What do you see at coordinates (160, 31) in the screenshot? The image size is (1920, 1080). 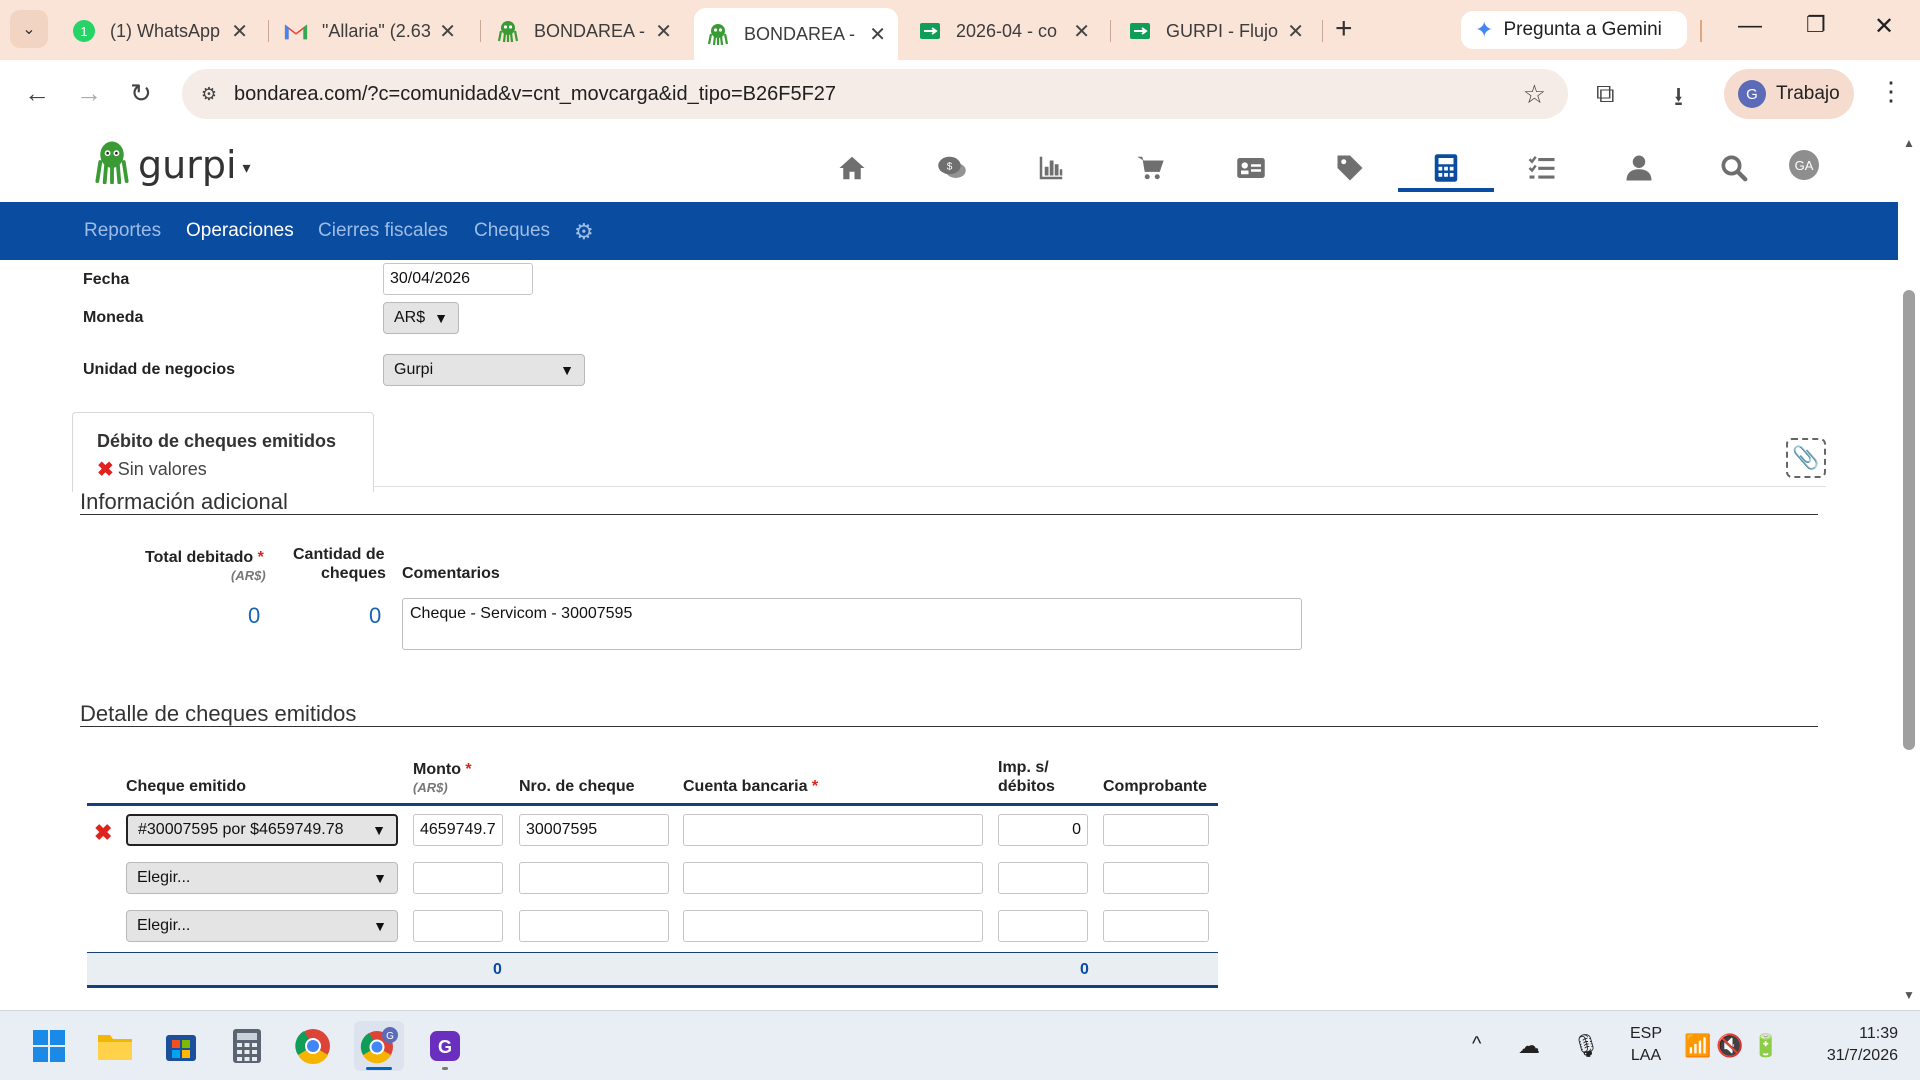 I see `browser-tab-whatsapp: 1 (1) WhatsApp ✕` at bounding box center [160, 31].